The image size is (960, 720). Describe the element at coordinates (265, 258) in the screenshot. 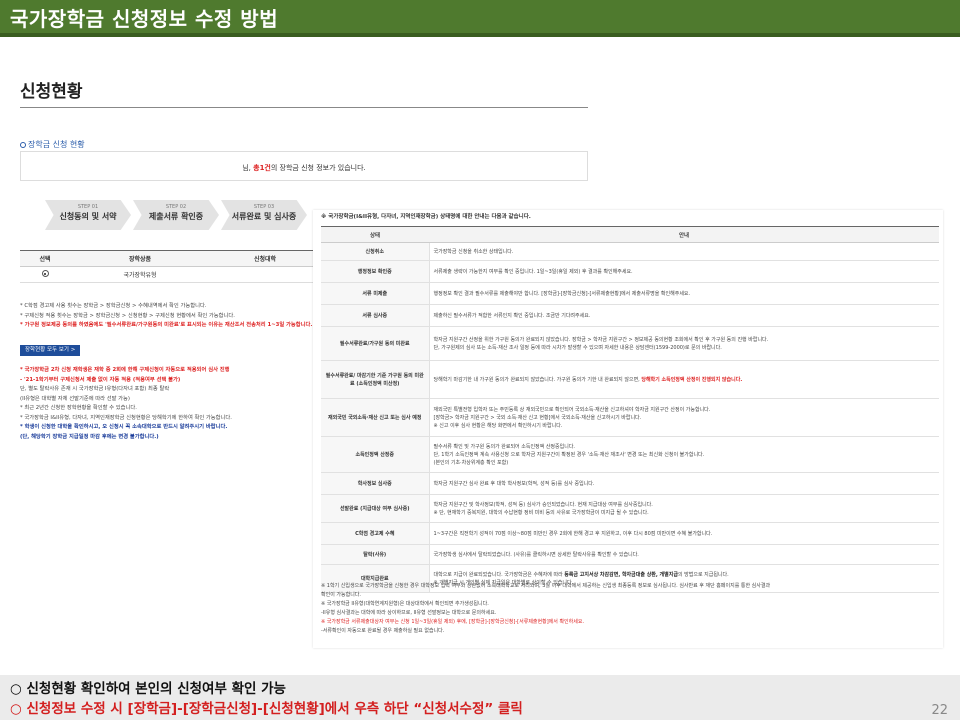

I see `col-university: 신청대학` at that location.